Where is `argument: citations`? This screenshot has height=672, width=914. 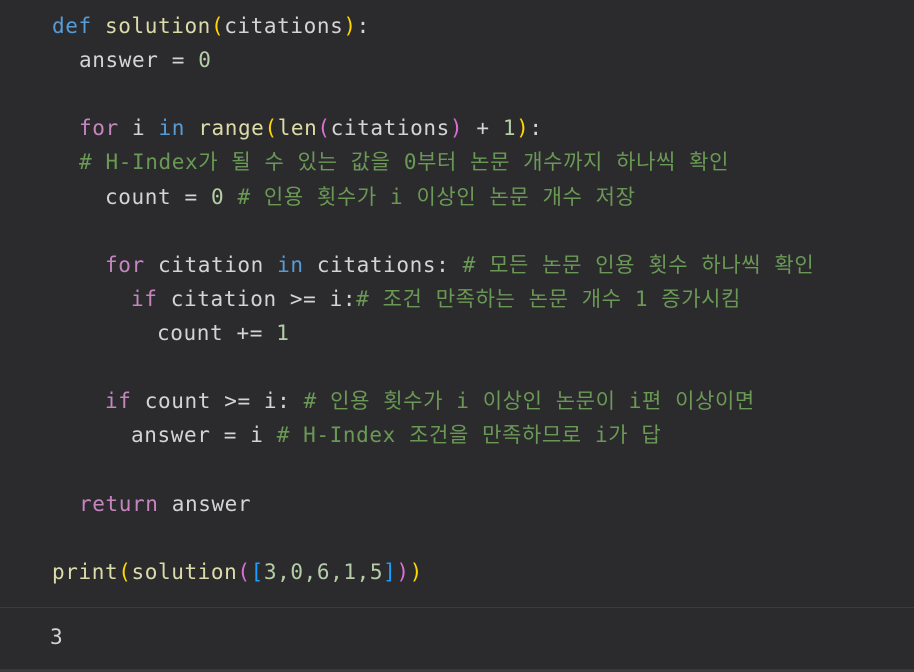
argument: citations is located at coordinates (390, 128).